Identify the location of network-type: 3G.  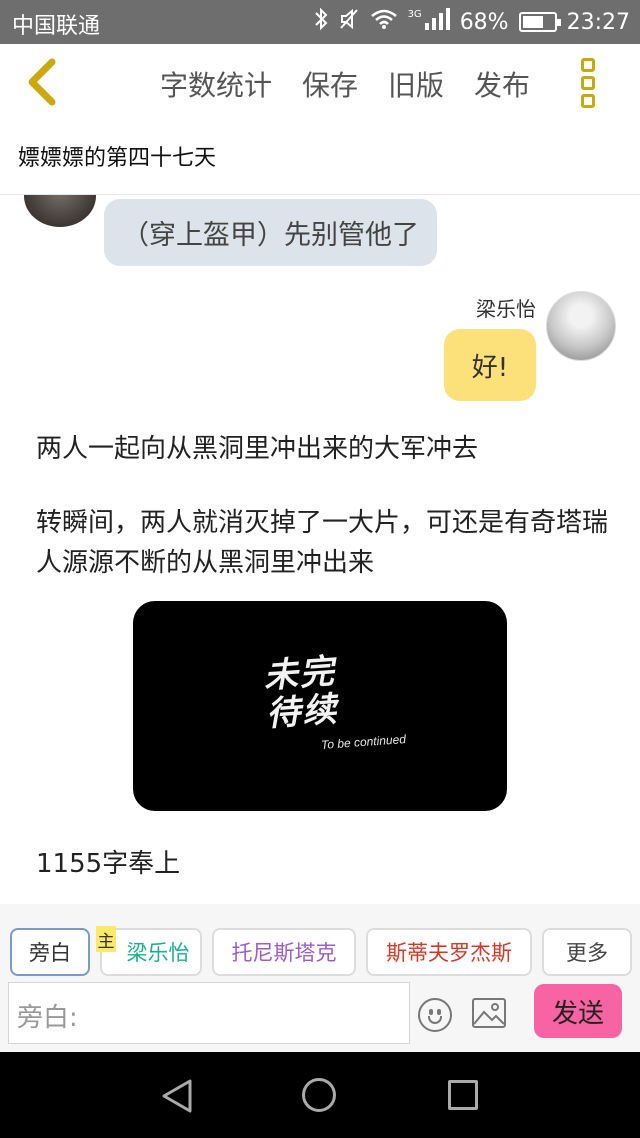
(414, 14).